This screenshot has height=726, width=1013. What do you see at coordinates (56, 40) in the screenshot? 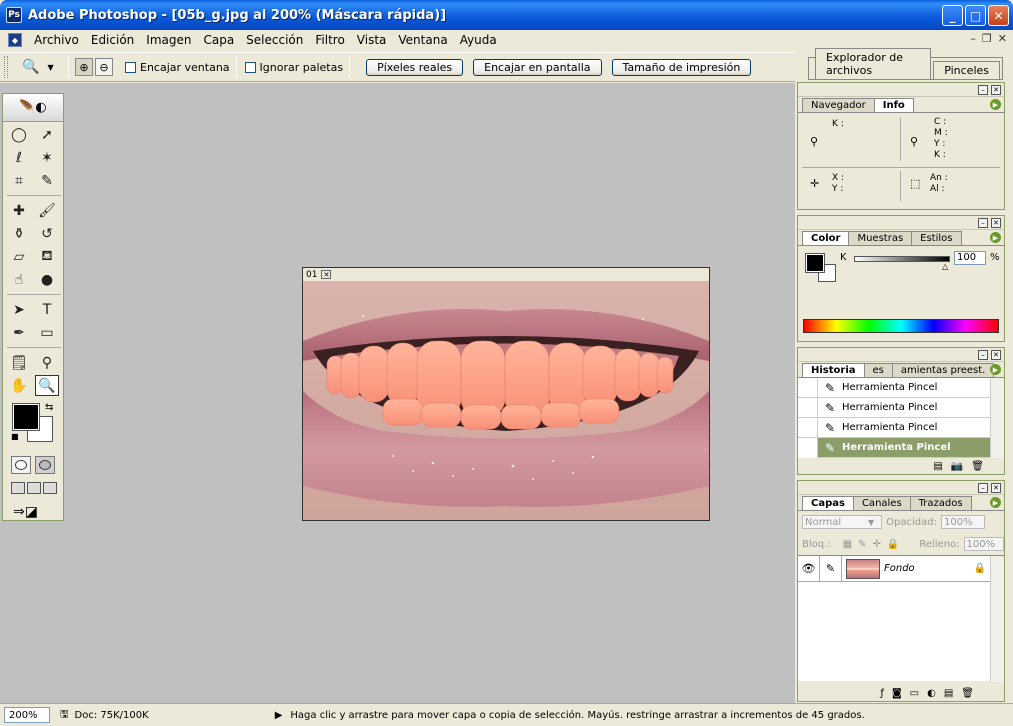
I see `menu-archivo: Archivo` at bounding box center [56, 40].